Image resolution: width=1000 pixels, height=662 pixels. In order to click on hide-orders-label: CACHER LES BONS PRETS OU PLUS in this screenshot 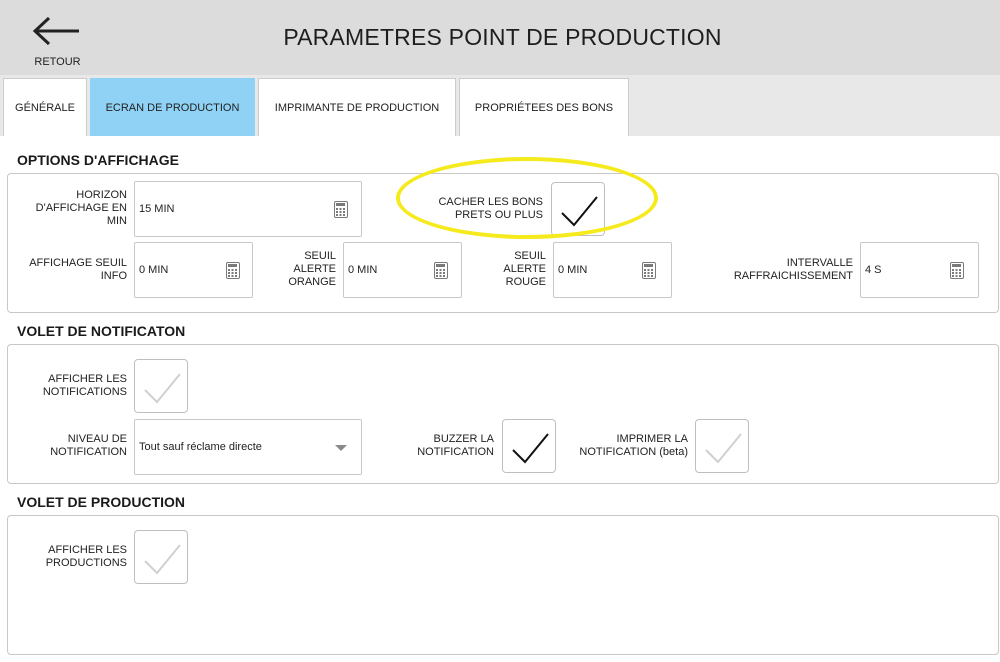, I will do `click(471, 209)`.